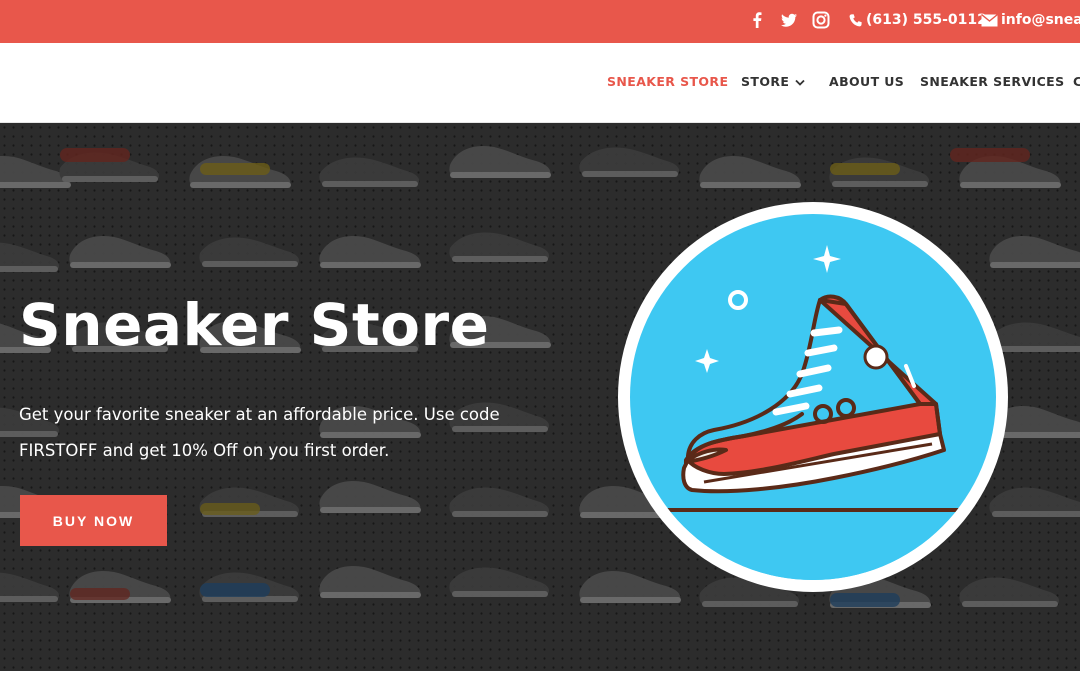 Image resolution: width=1080 pixels, height=675 pixels. Describe the element at coordinates (821, 20) in the screenshot. I see `instagram-icon` at that location.